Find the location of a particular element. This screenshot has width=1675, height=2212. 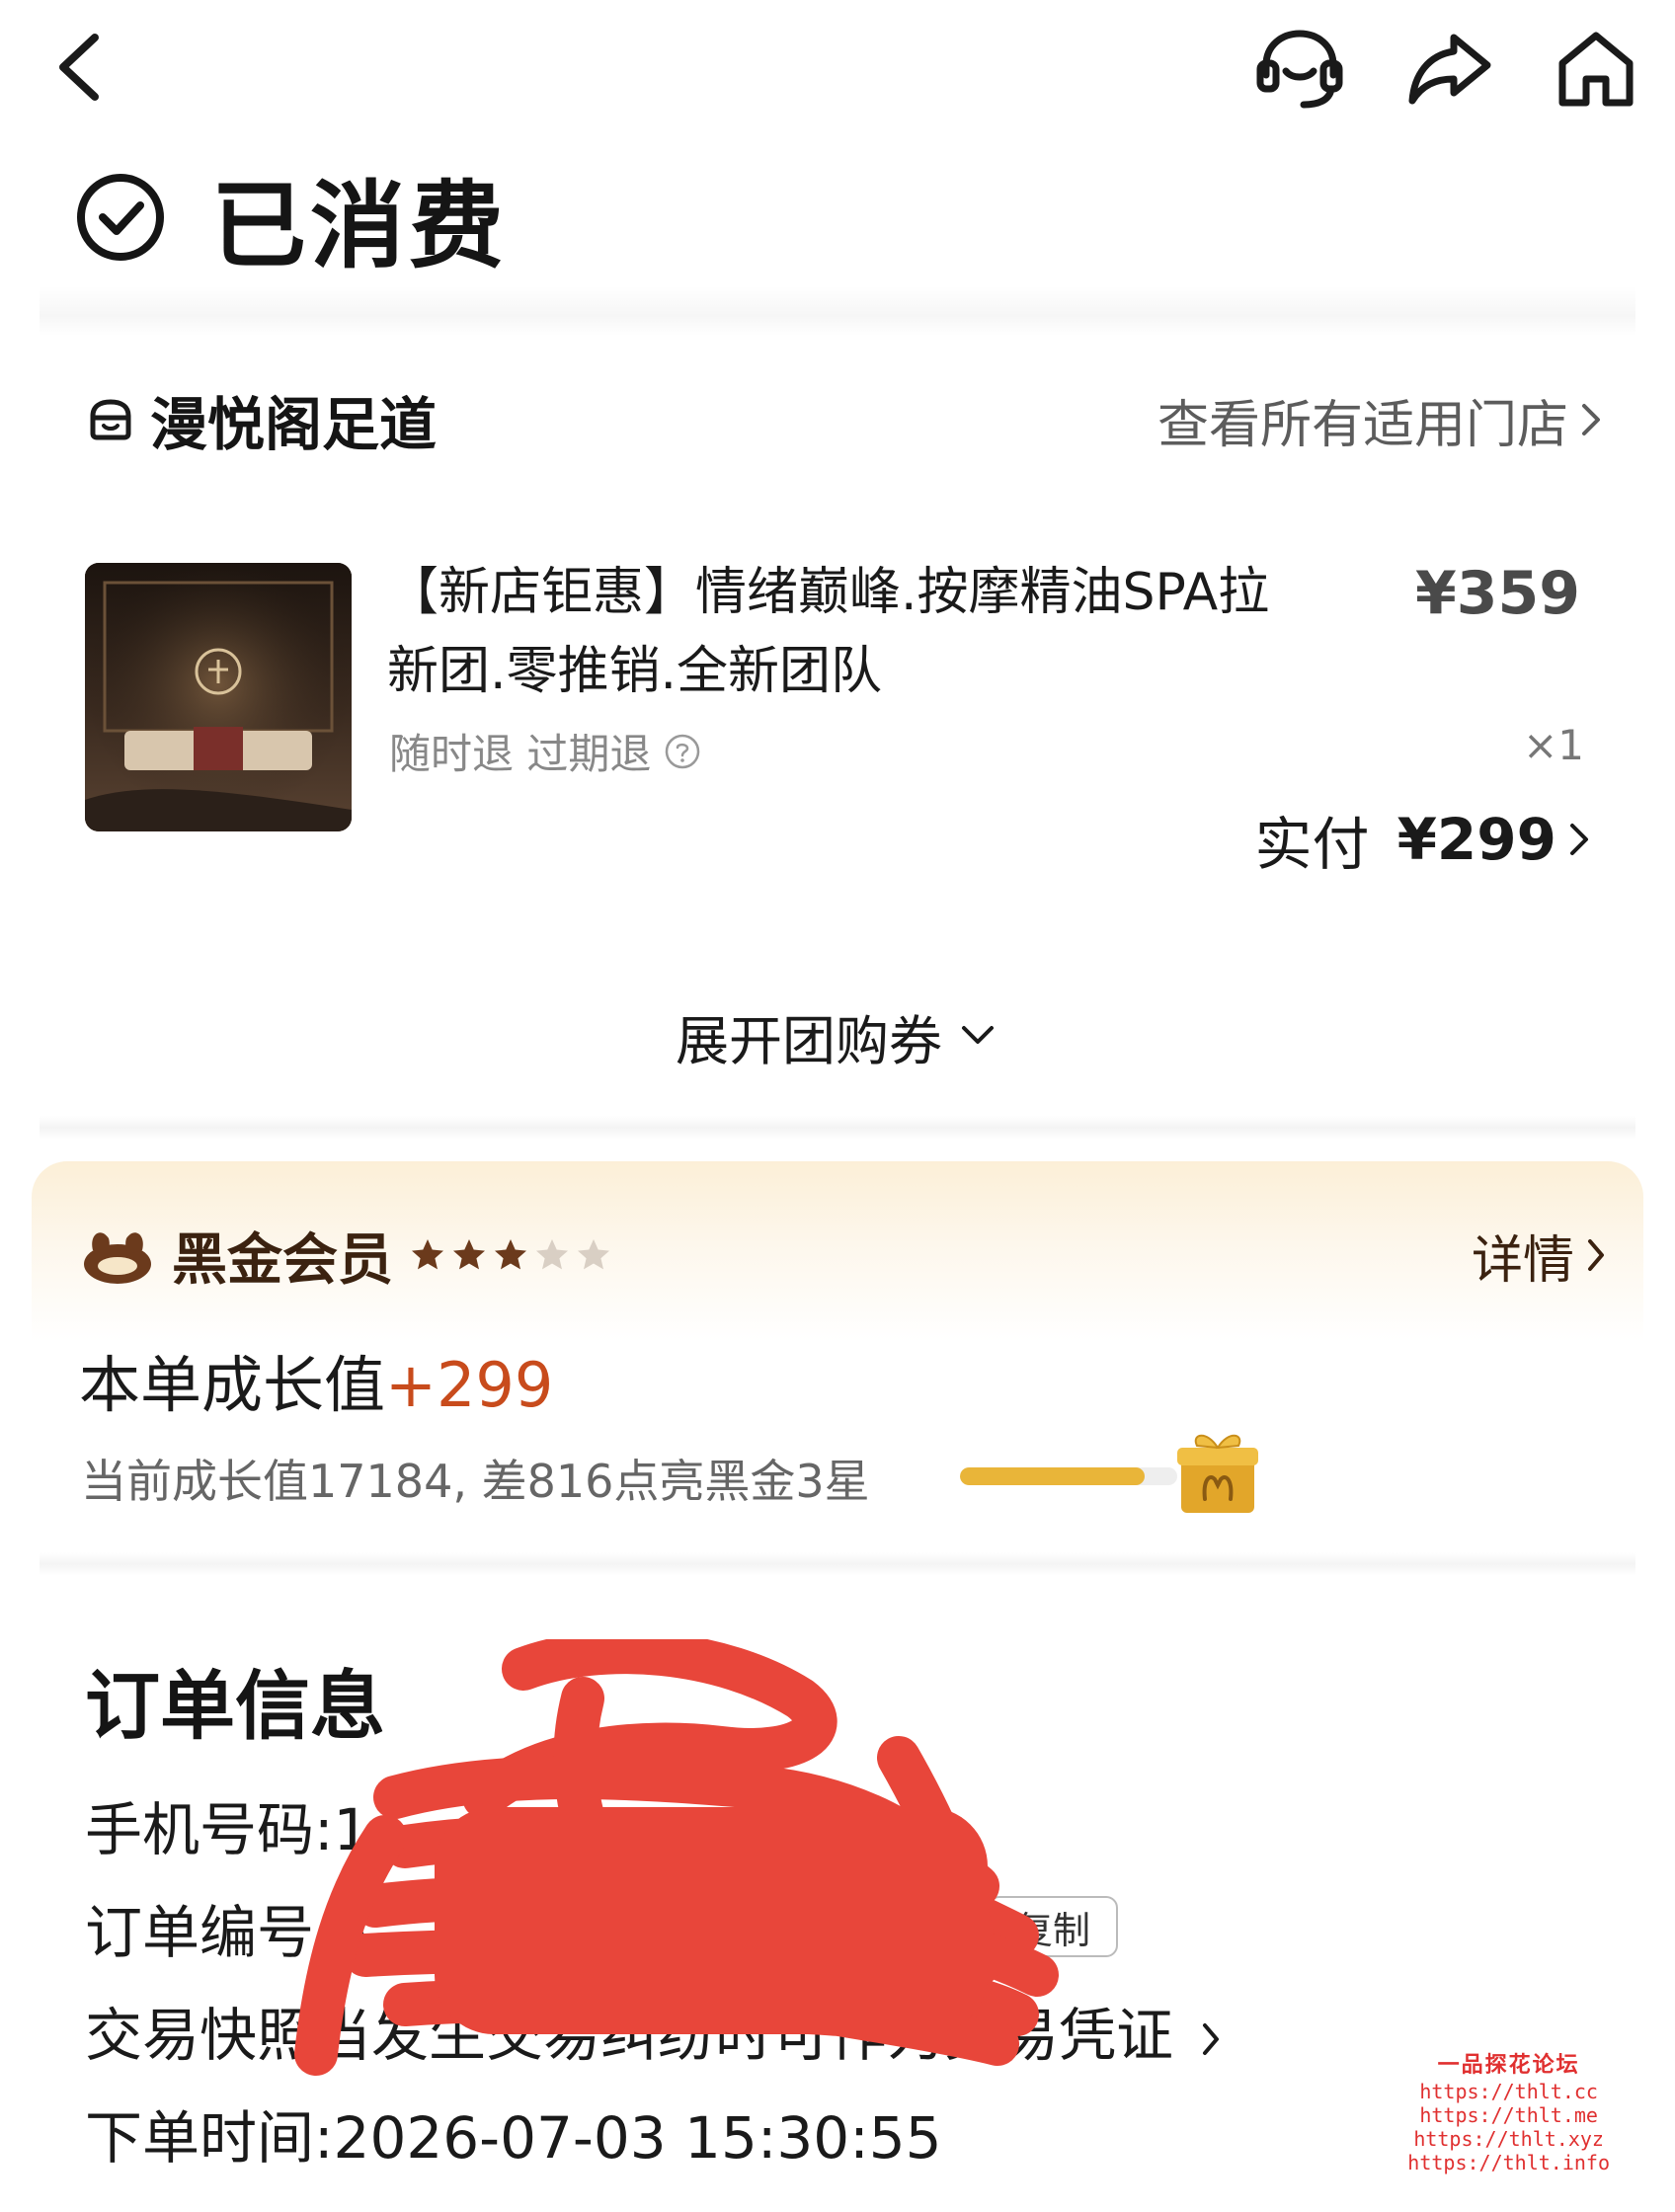

question-mark-icon is located at coordinates (682, 752).